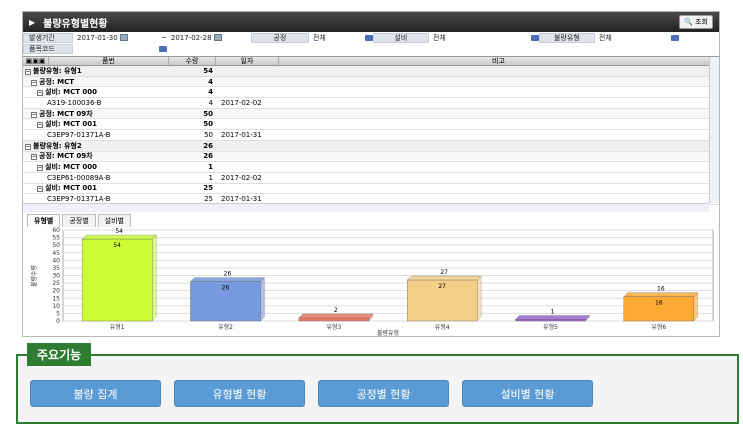  What do you see at coordinates (95, 393) in the screenshot?
I see `defect-aggregate-button: 불량 집계` at bounding box center [95, 393].